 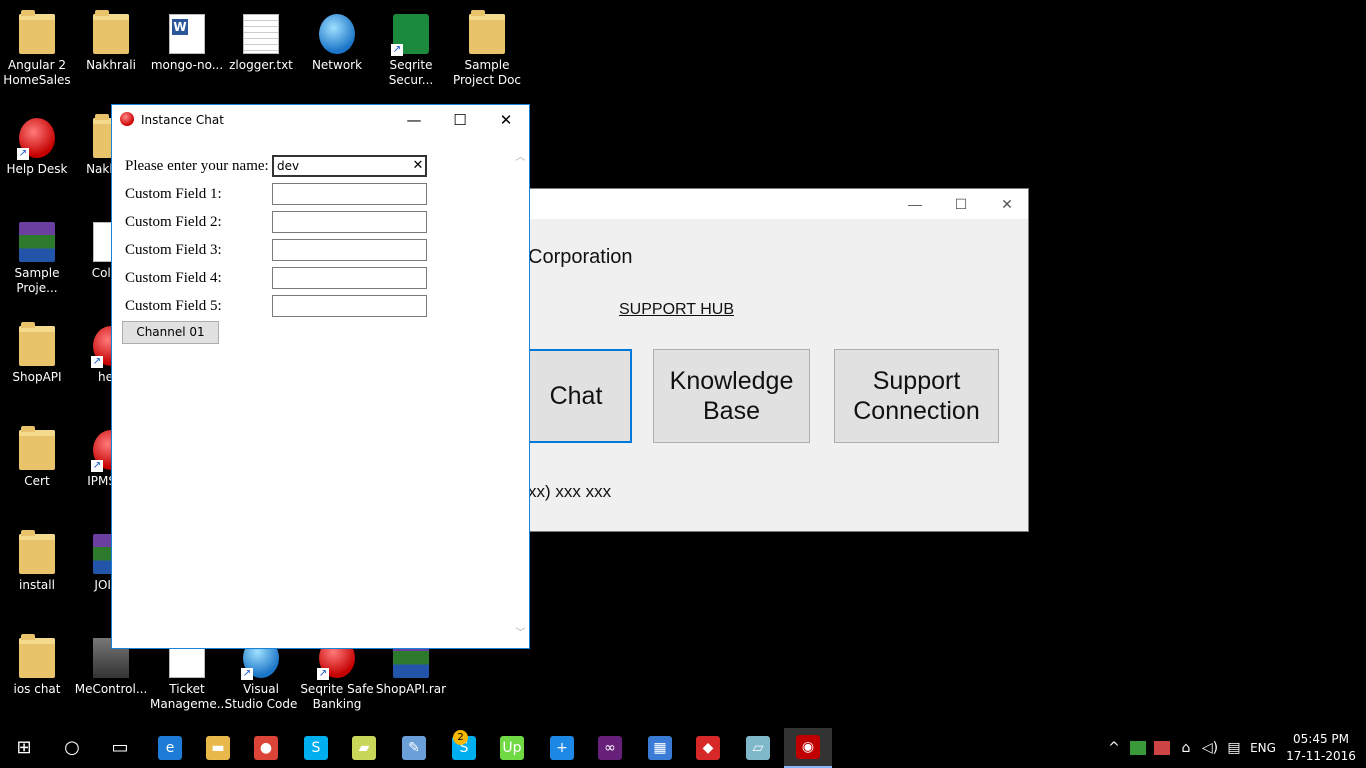 I want to click on channel-01-button: Channel 01, so click(x=170, y=332).